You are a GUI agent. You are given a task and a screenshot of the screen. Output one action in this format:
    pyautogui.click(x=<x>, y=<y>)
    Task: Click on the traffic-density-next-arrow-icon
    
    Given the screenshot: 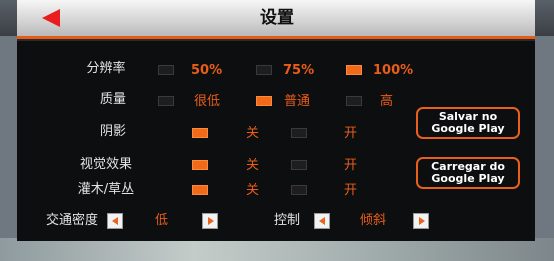 What is the action you would take?
    pyautogui.click(x=210, y=221)
    